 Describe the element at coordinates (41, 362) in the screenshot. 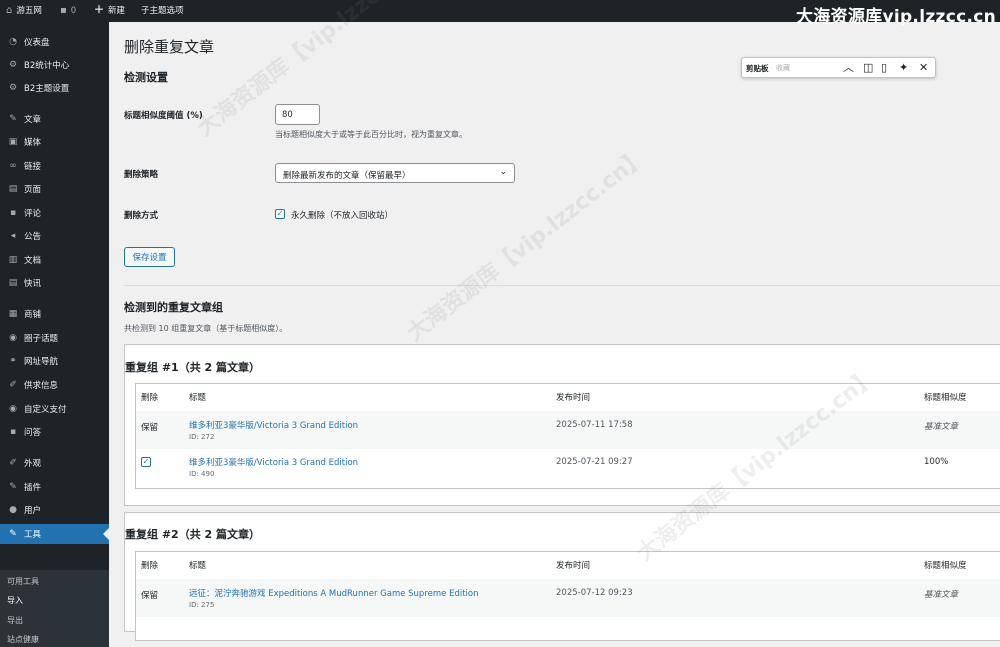

I see `sidebar-item-label: 网址导航` at that location.